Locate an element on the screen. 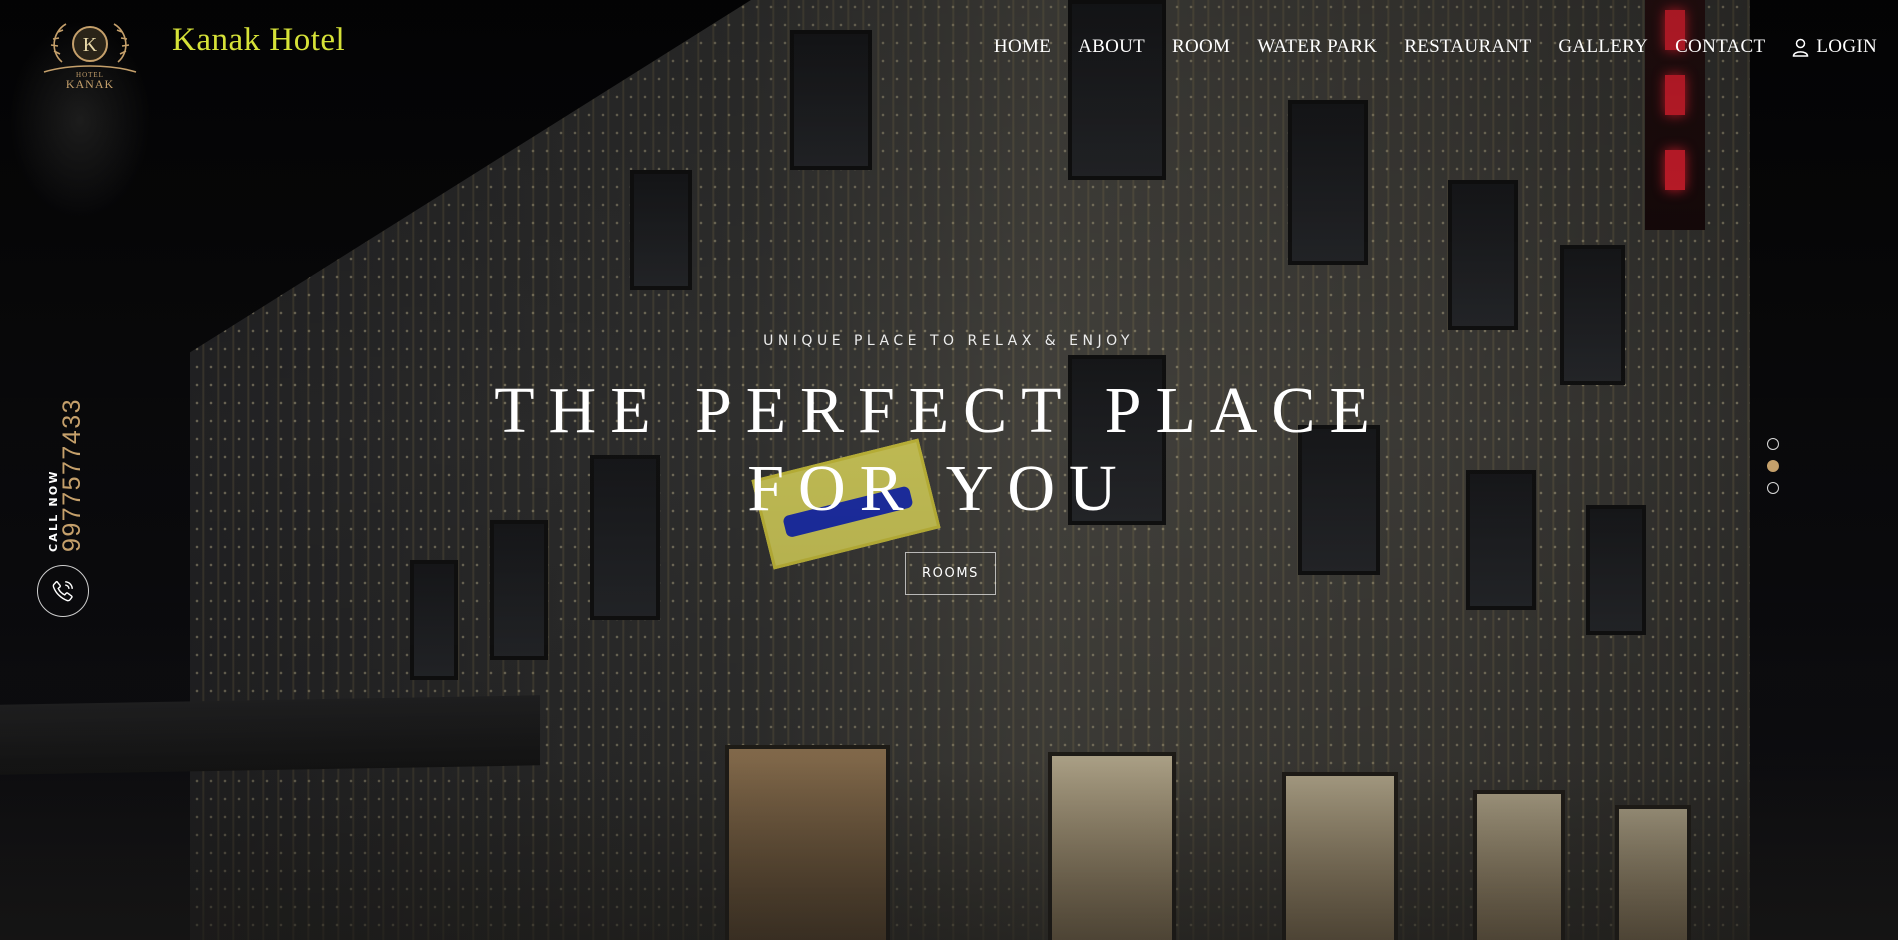 This screenshot has width=1898, height=940. nav-contact: CONTACT is located at coordinates (1720, 47).